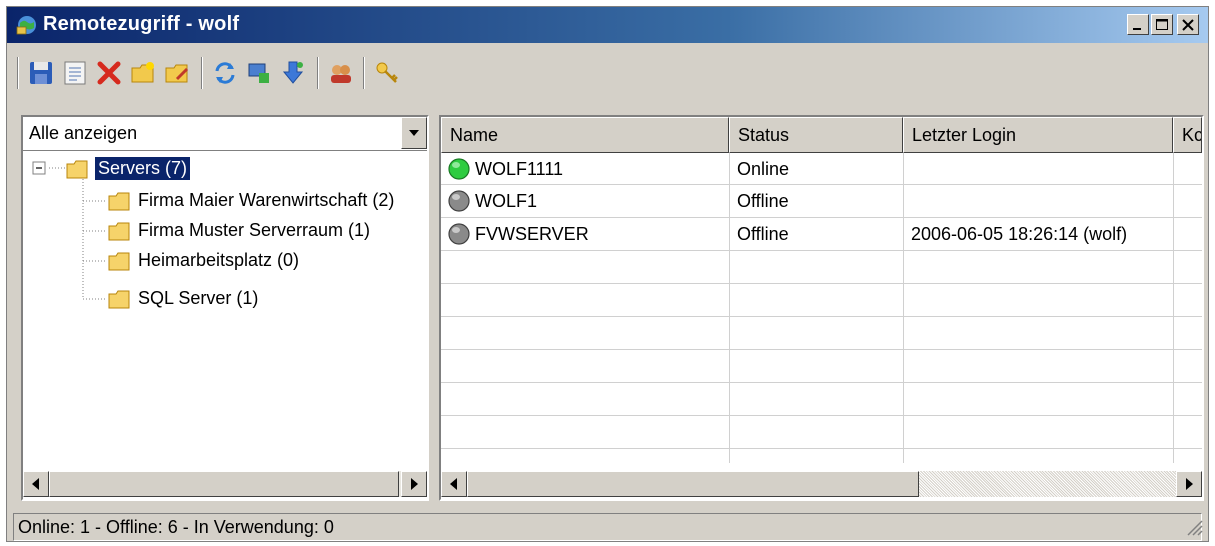  Describe the element at coordinates (821, 201) in the screenshot. I see `table-row: WOLF1 Offline` at that location.